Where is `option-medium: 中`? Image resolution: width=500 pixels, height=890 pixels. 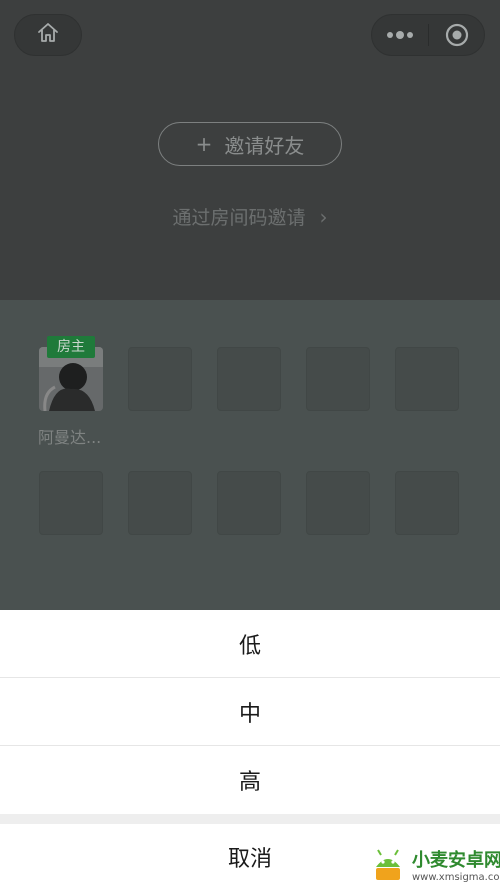
option-medium: 中 is located at coordinates (250, 711).